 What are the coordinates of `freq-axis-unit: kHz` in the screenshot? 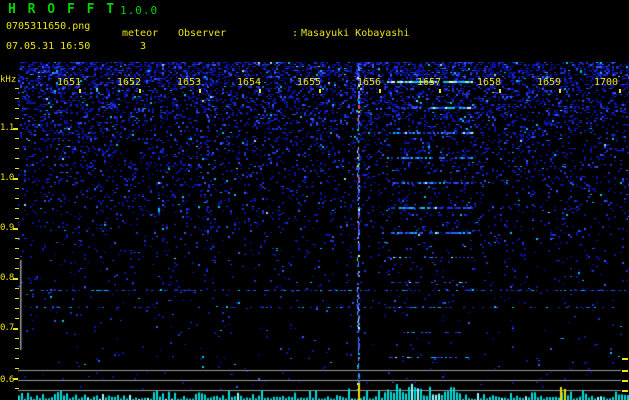 It's located at (8, 80).